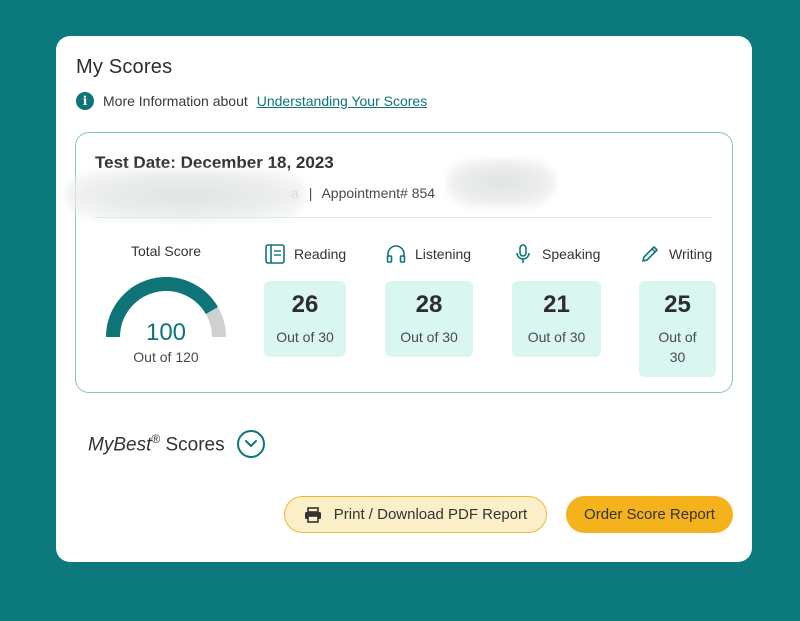 The height and width of the screenshot is (621, 800). I want to click on page-title: My Scores, so click(124, 67).